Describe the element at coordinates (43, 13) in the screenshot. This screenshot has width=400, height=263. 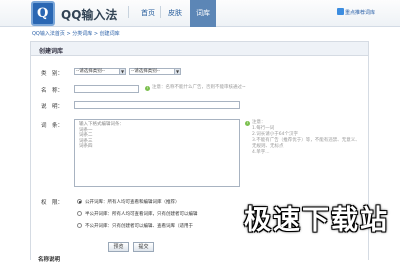
I see `qq-logo: Q` at that location.